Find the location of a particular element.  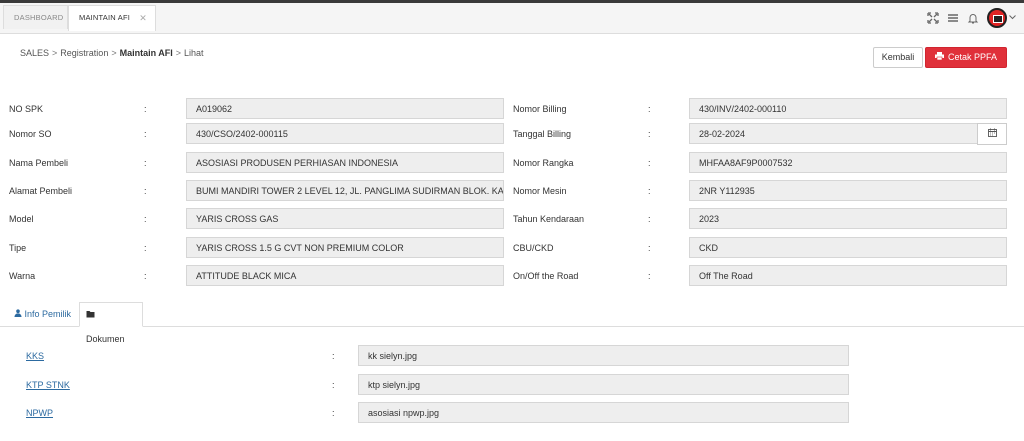

tab-info-pemilik-label: Info Pemilik is located at coordinates (48, 314).